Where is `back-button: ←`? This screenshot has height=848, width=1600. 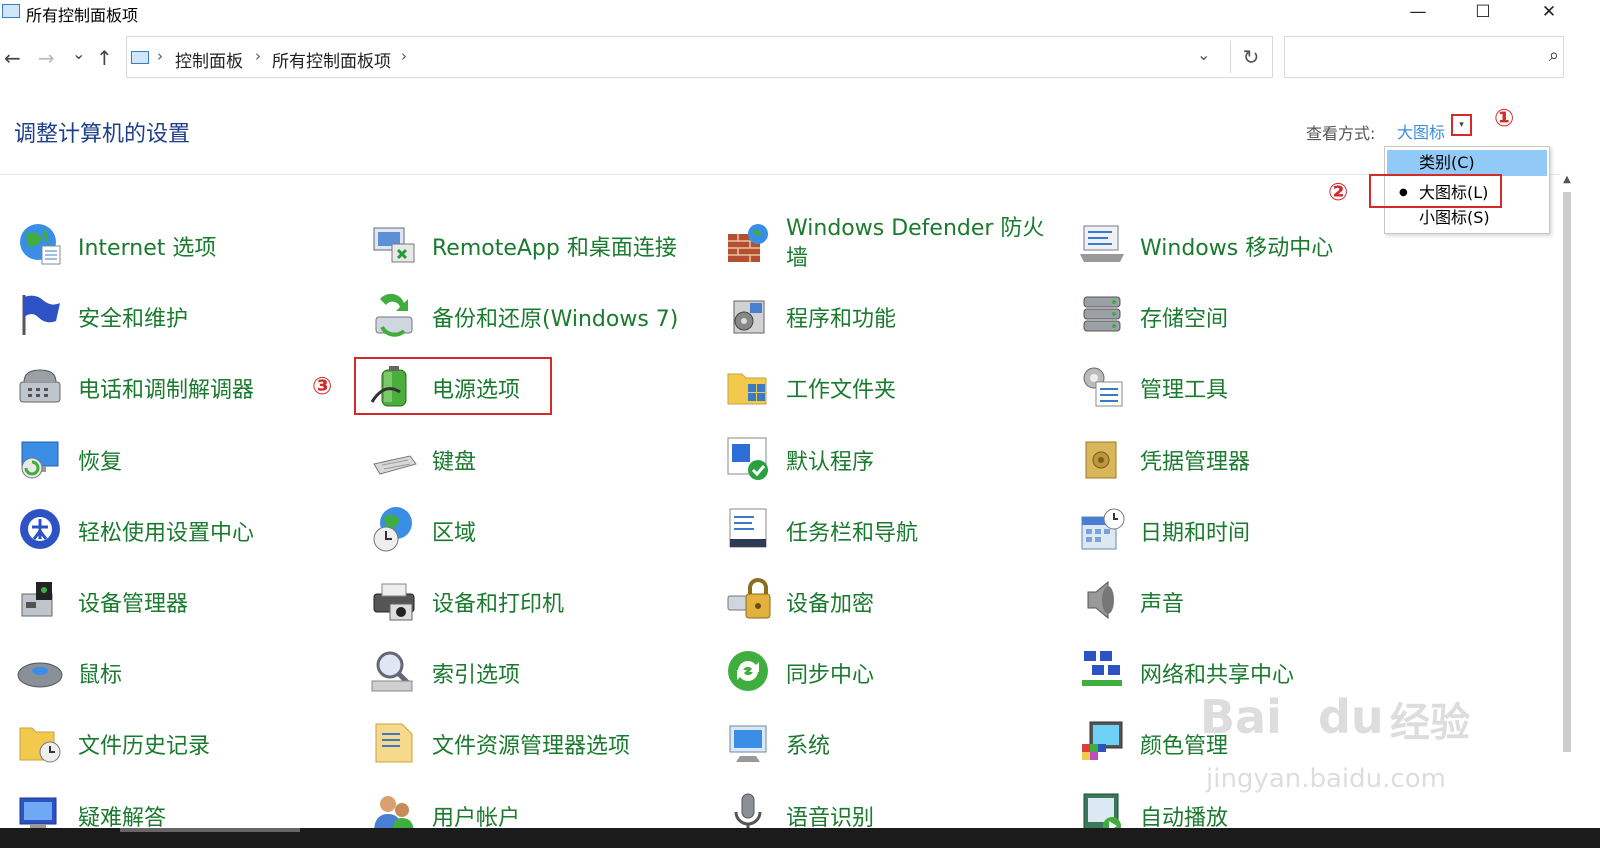 back-button: ← is located at coordinates (12, 58).